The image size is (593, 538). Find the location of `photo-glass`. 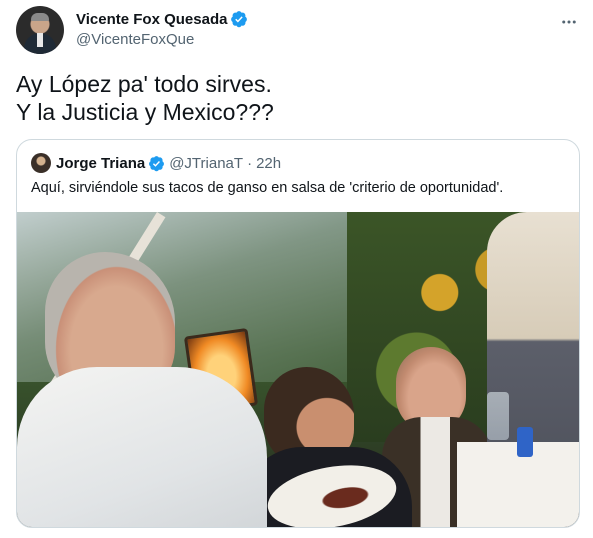

photo-glass is located at coordinates (498, 416).